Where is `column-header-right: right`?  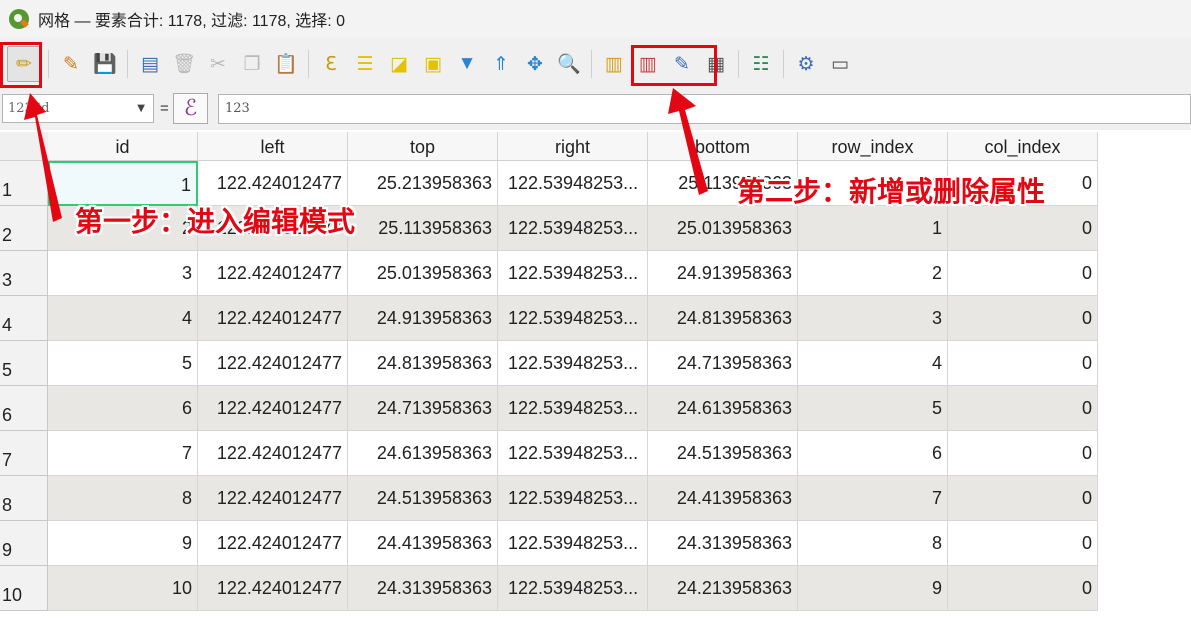 column-header-right: right is located at coordinates (573, 146).